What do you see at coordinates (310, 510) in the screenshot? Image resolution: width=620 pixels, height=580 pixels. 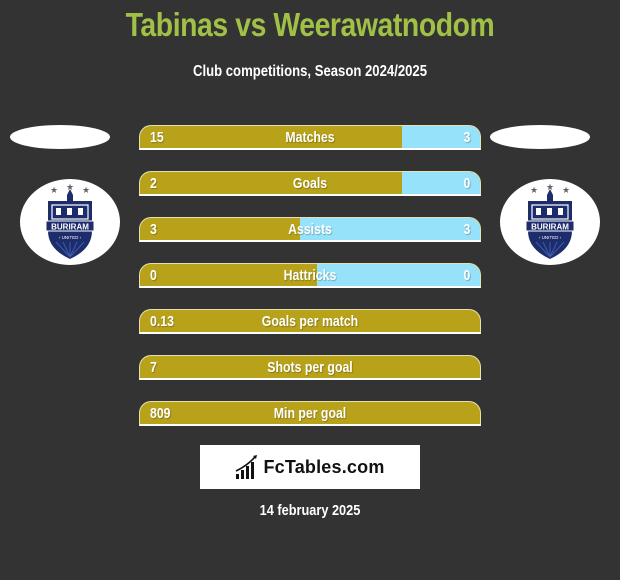 I see `report-date: 14 february 2025` at bounding box center [310, 510].